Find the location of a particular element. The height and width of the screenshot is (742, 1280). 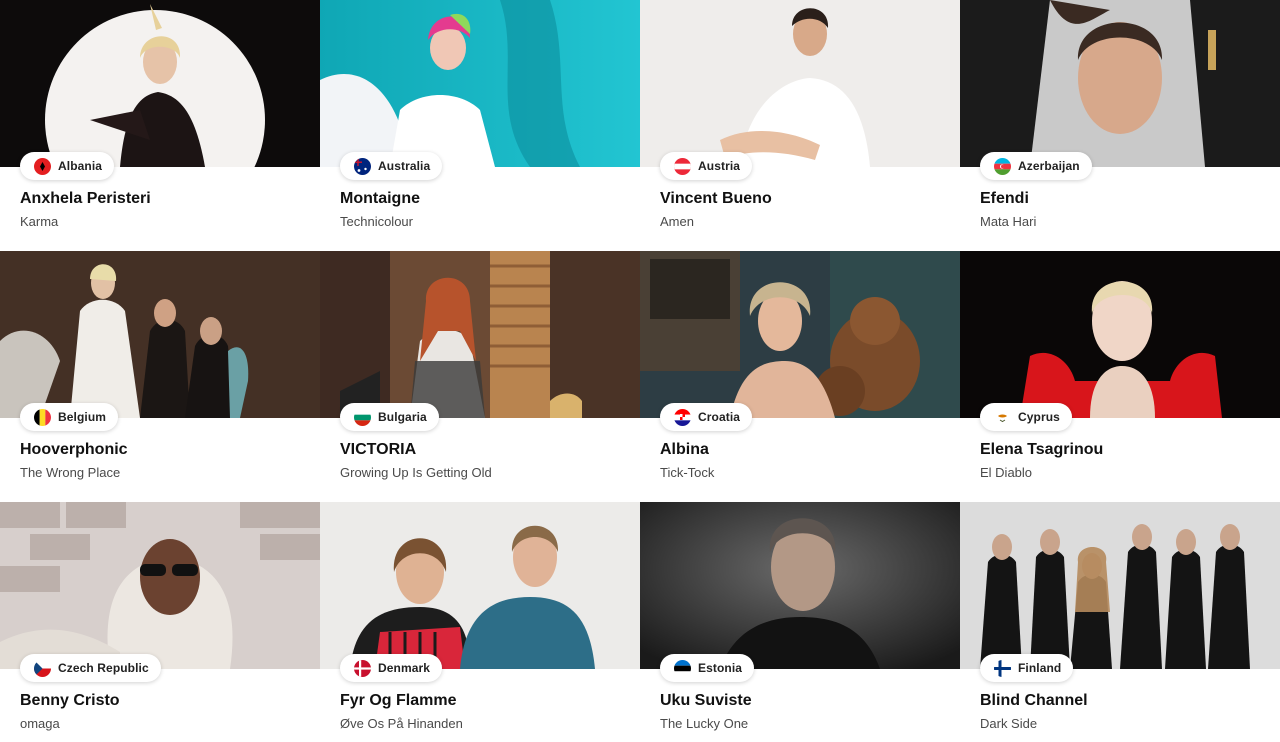

entry-card-albania: Albania Anxhela Peristeri Karma is located at coordinates (160, 125).